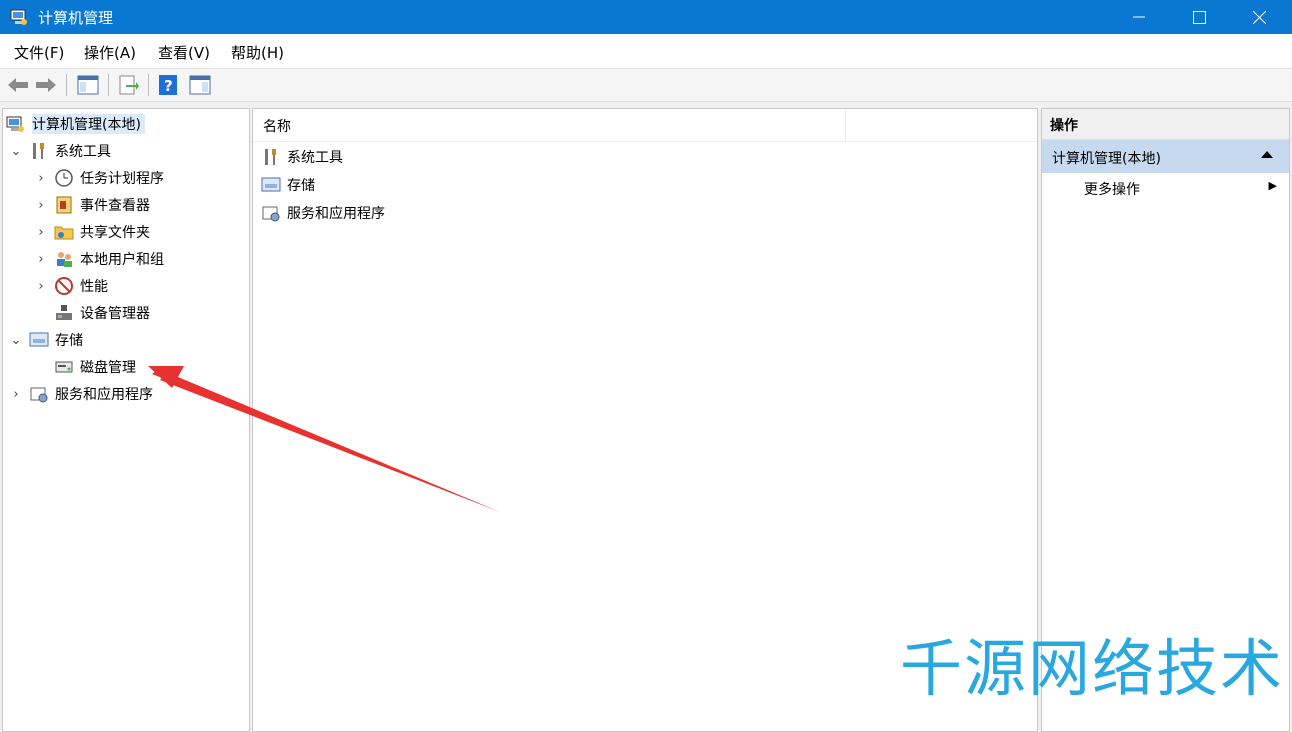  What do you see at coordinates (115, 314) in the screenshot?
I see `tree-label: 设备管理器` at bounding box center [115, 314].